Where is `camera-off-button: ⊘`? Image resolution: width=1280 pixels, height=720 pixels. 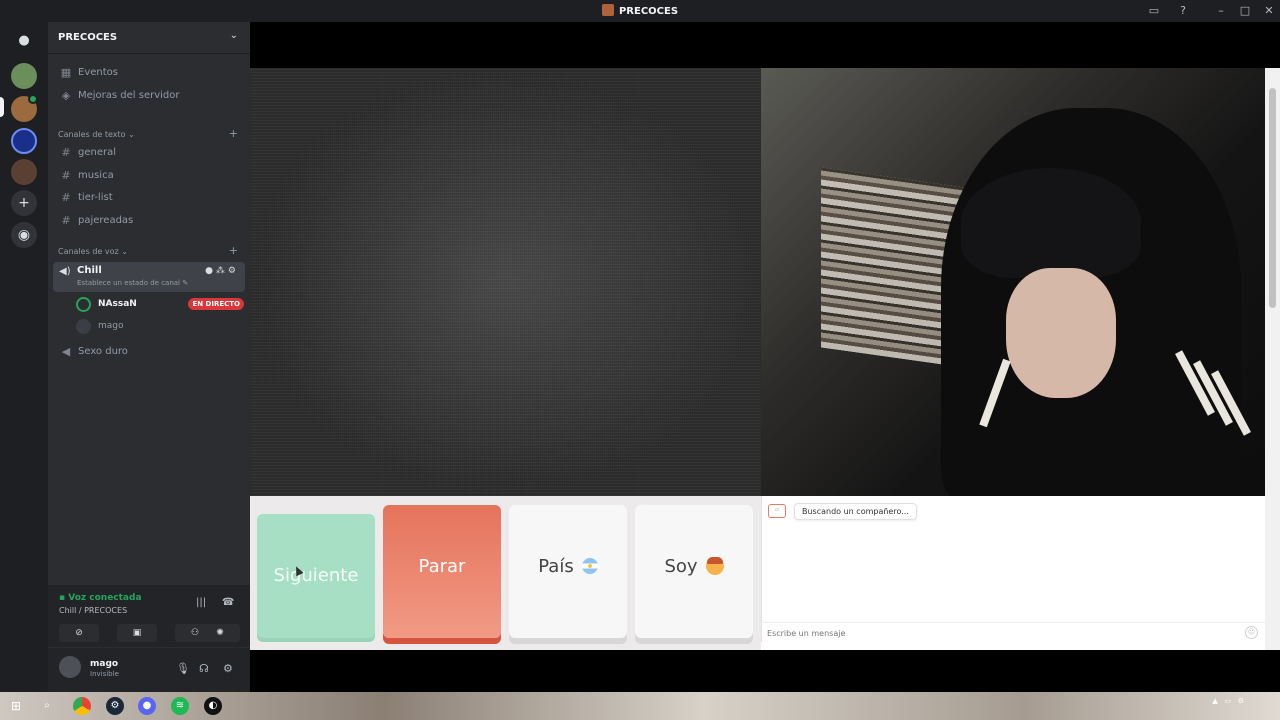
camera-off-button: ⊘ is located at coordinates (79, 633).